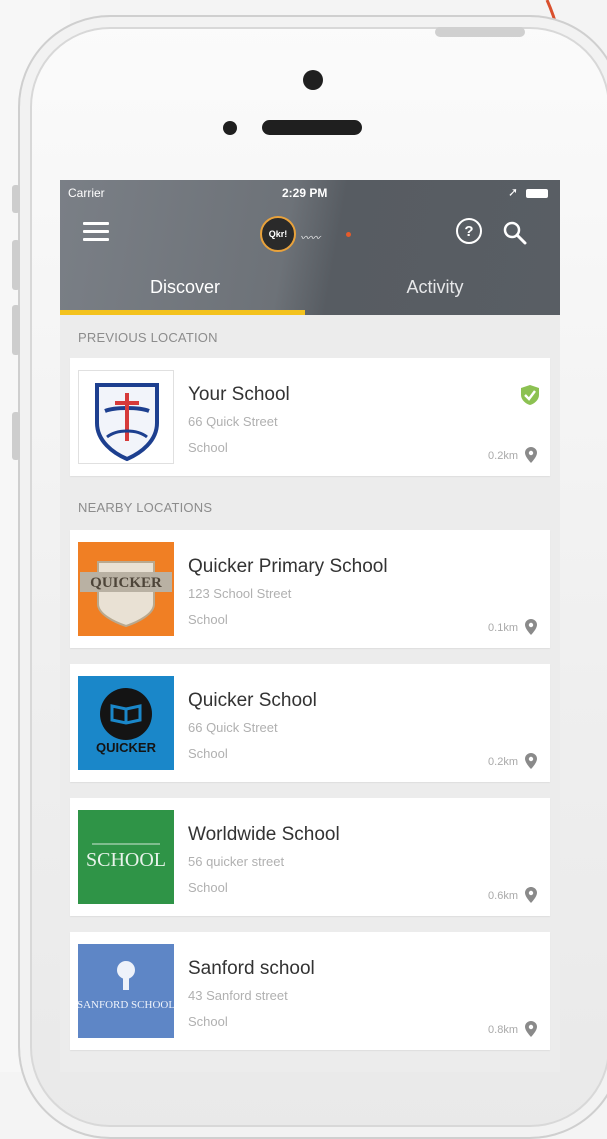 Image resolution: width=607 pixels, height=1139 pixels. Describe the element at coordinates (515, 233) in the screenshot. I see `search-icon` at that location.